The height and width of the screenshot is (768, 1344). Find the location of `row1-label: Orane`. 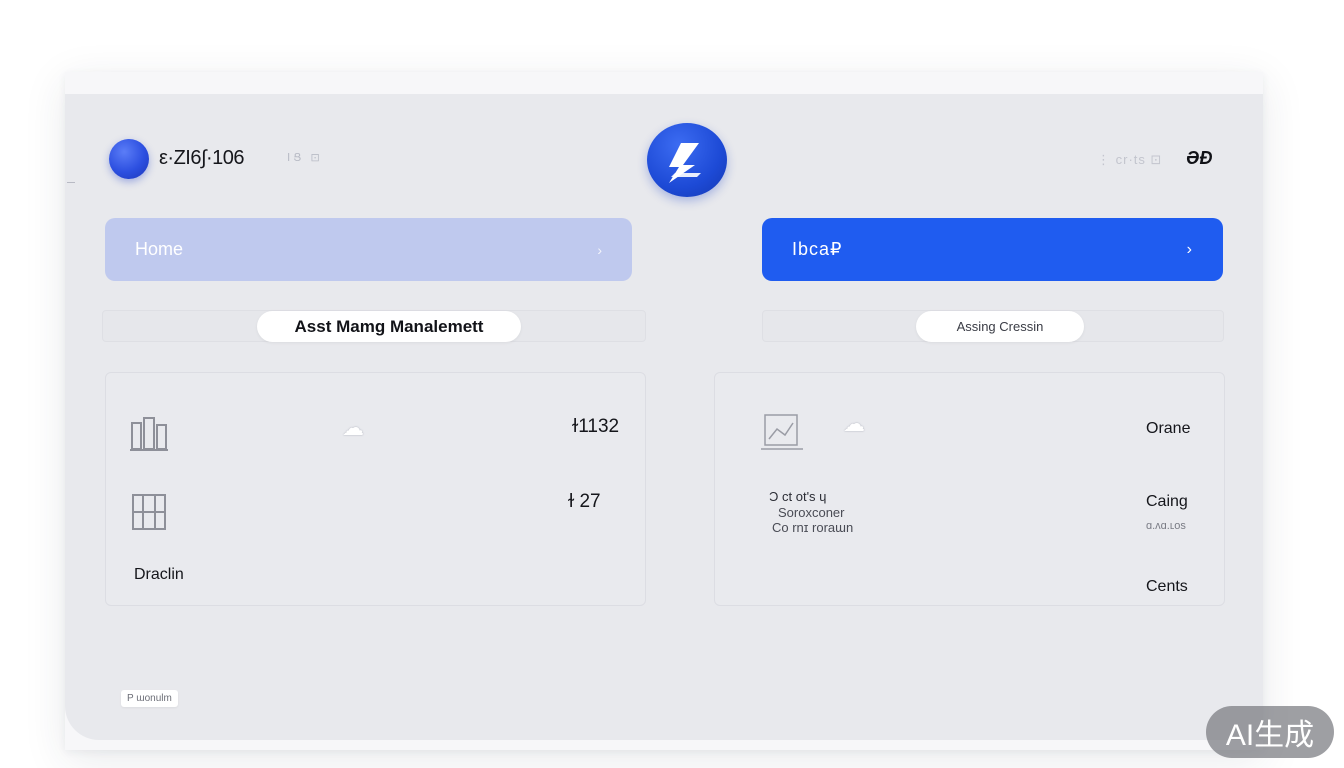

row1-label: Orane is located at coordinates (1168, 428).